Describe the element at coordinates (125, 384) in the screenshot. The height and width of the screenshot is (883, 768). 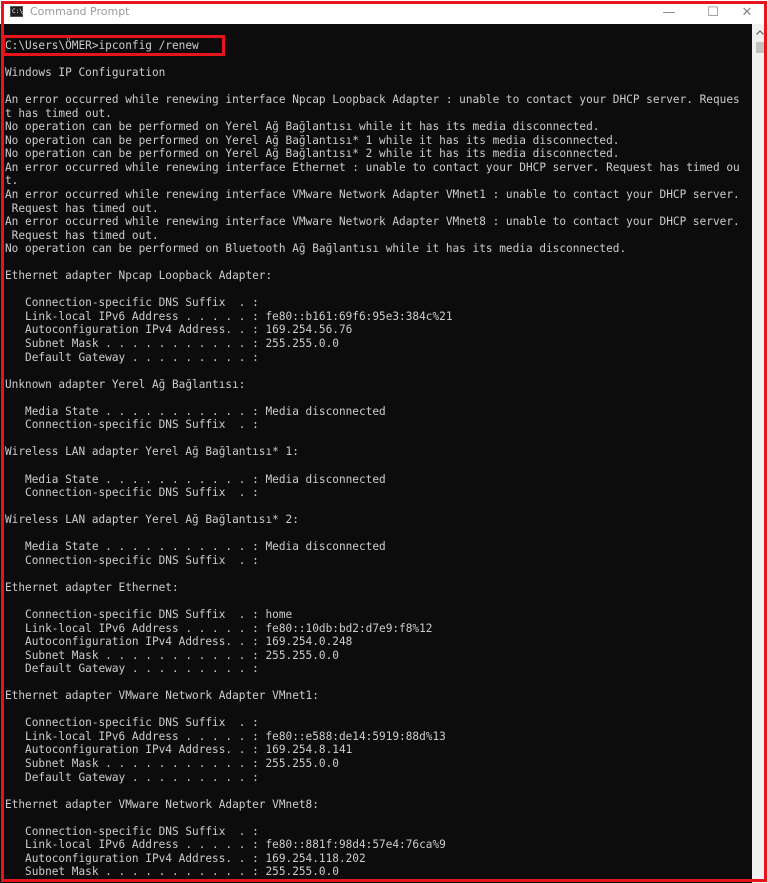
I see `console-line: Unknown adapter Yerel Ağ Bağlantısı:` at that location.